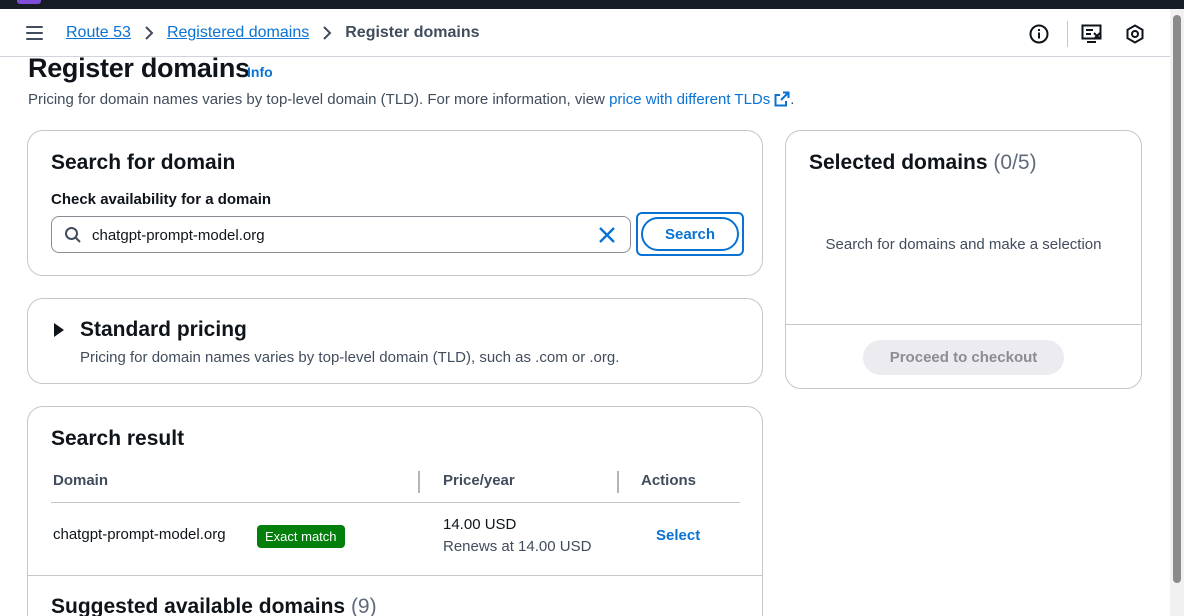 The height and width of the screenshot is (616, 1184). I want to click on tld-pricing-link: price with different TLDs, so click(699, 99).